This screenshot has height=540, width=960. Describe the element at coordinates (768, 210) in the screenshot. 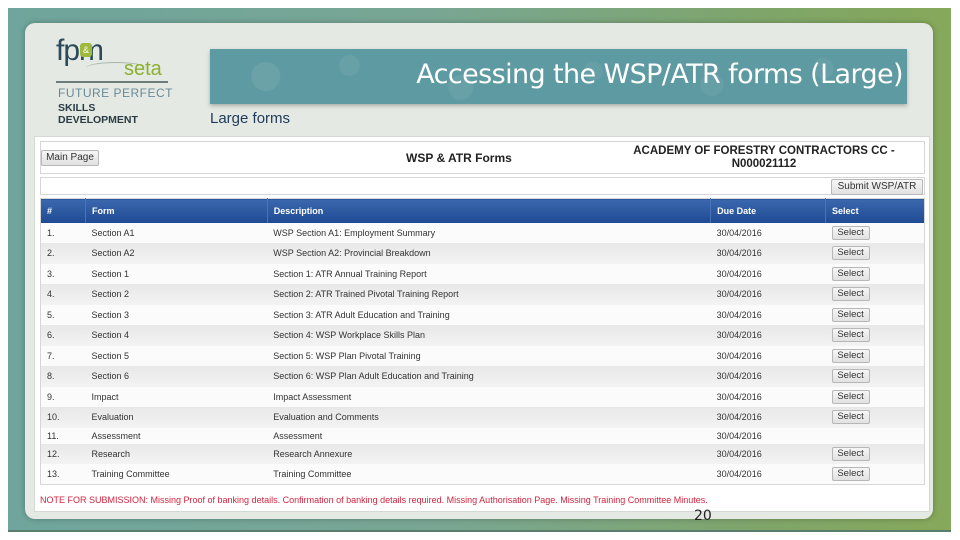

I see `column-header-due-date: Due Date` at that location.